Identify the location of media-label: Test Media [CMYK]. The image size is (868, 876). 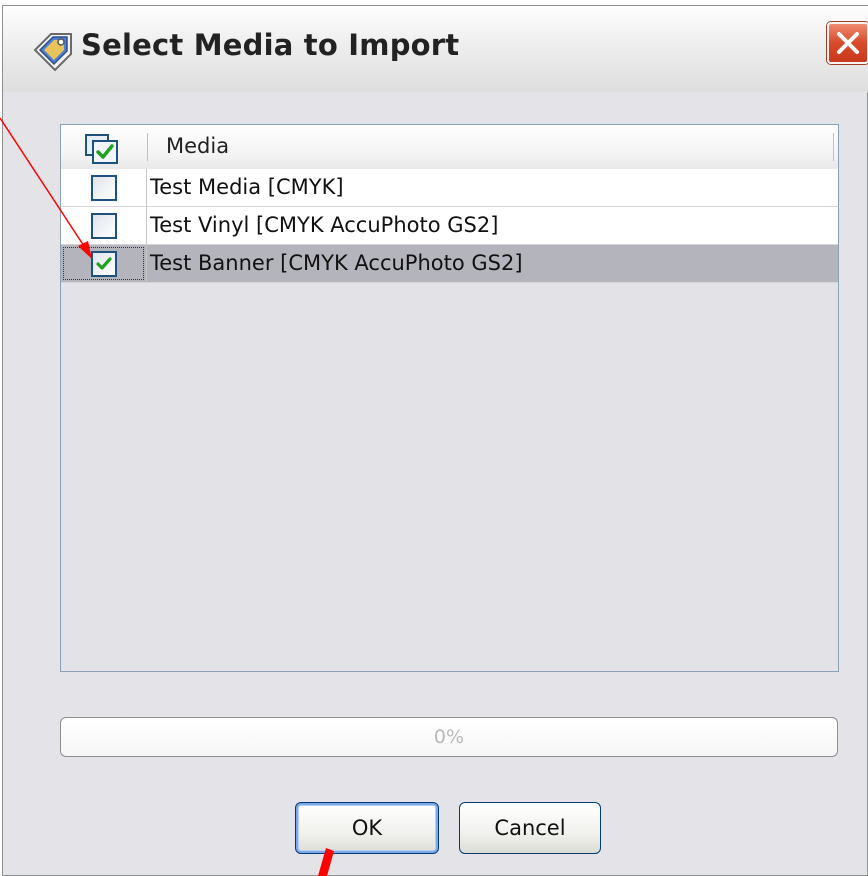
(247, 187).